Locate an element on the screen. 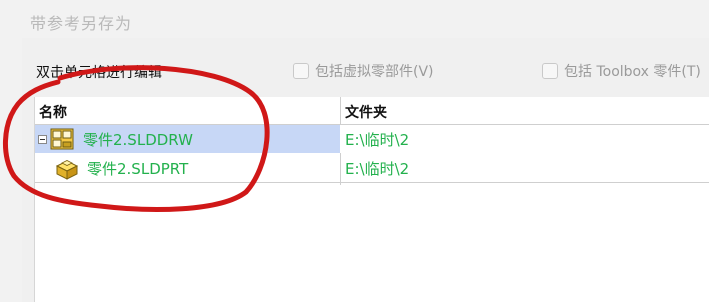 The height and width of the screenshot is (302, 709). table-row: 零件2.SLDPRT E:\临时\2 is located at coordinates (372, 168).